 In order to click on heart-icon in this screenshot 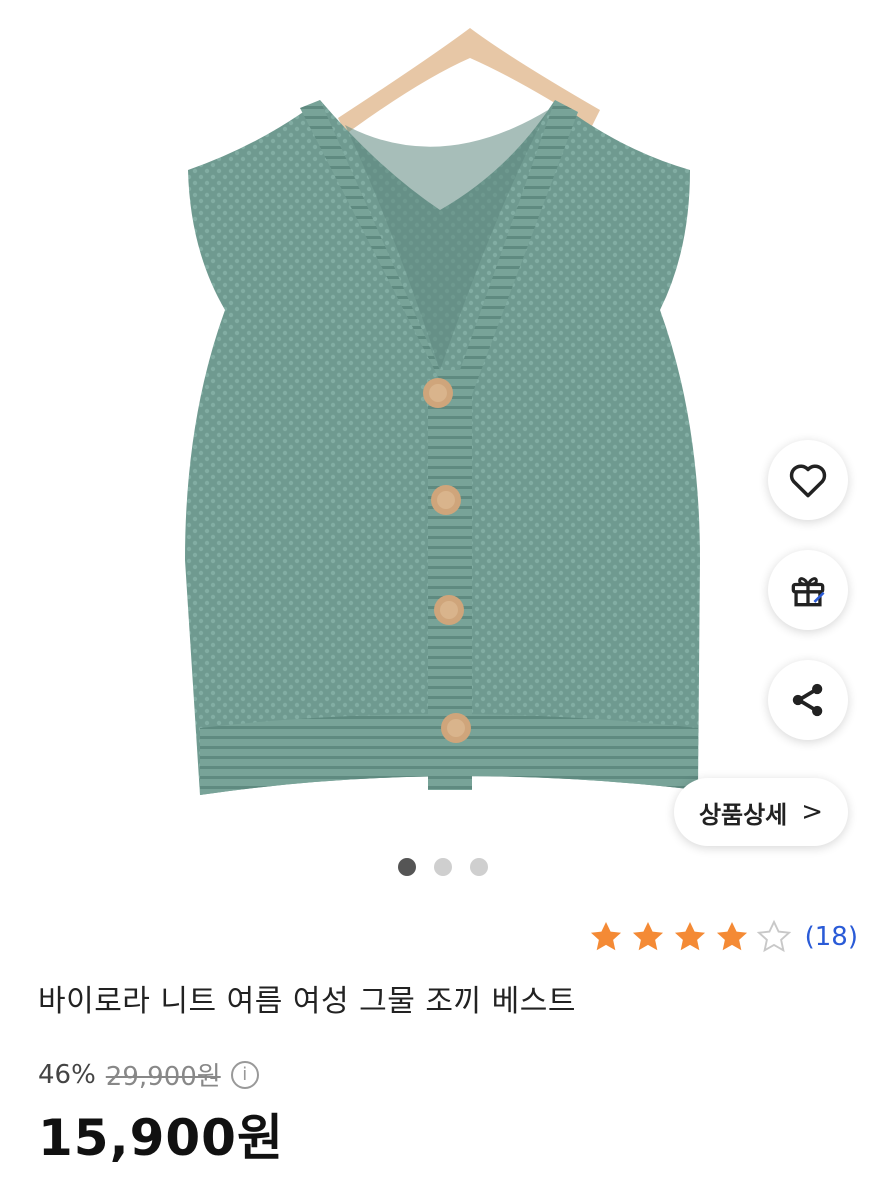, I will do `click(808, 481)`.